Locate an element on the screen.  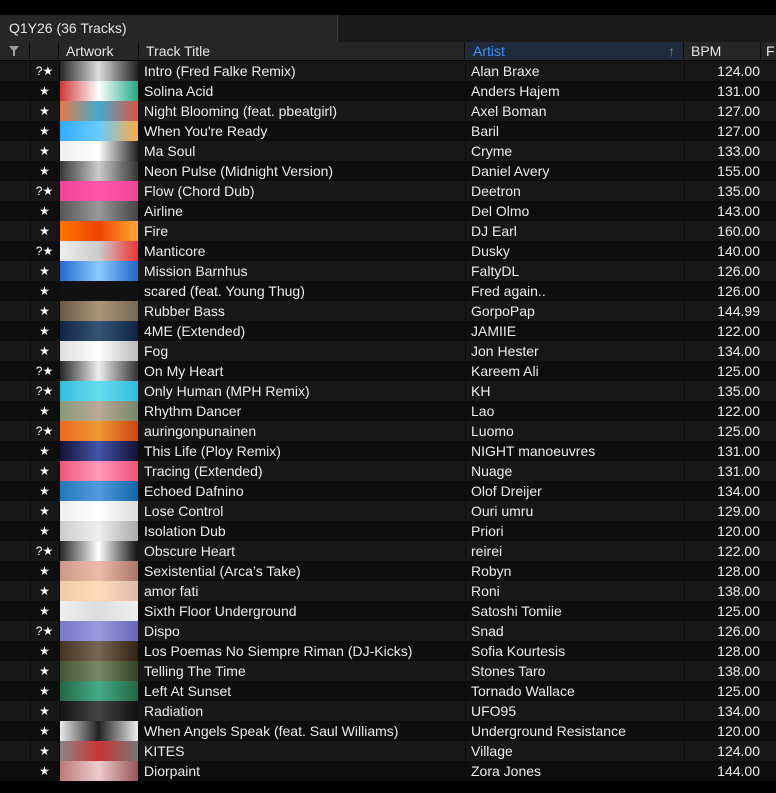
table-row: ★ Tracing (Extended) Nuage 131.00 is located at coordinates (388, 471).